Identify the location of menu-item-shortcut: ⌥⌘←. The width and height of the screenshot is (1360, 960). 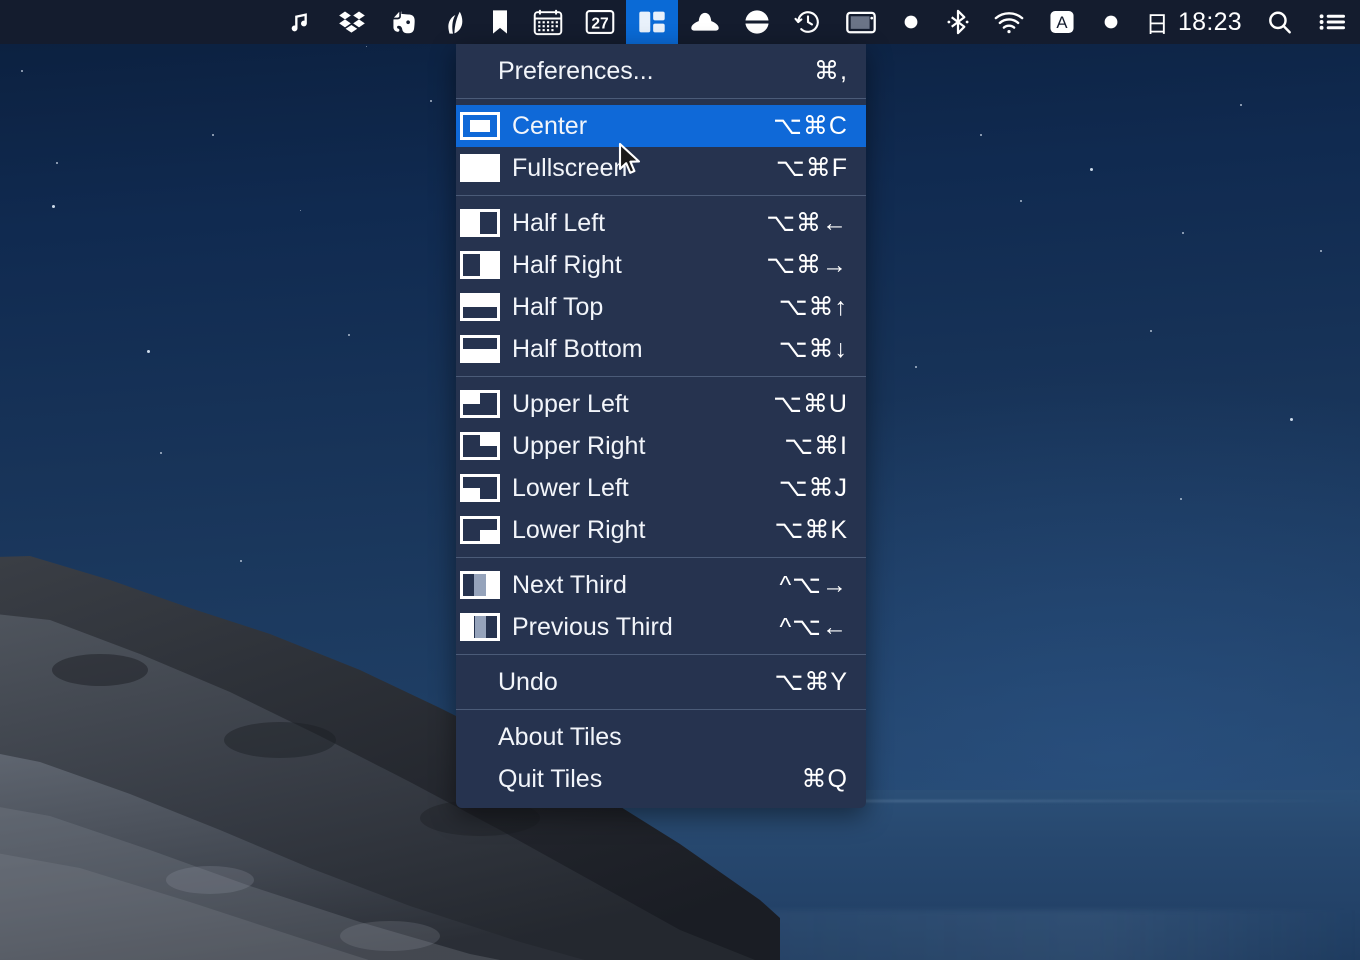
(807, 223).